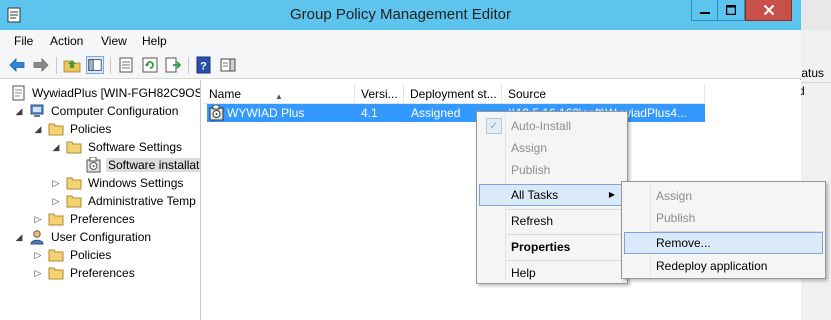 The height and width of the screenshot is (320, 831). I want to click on maximize-button, so click(731, 10).